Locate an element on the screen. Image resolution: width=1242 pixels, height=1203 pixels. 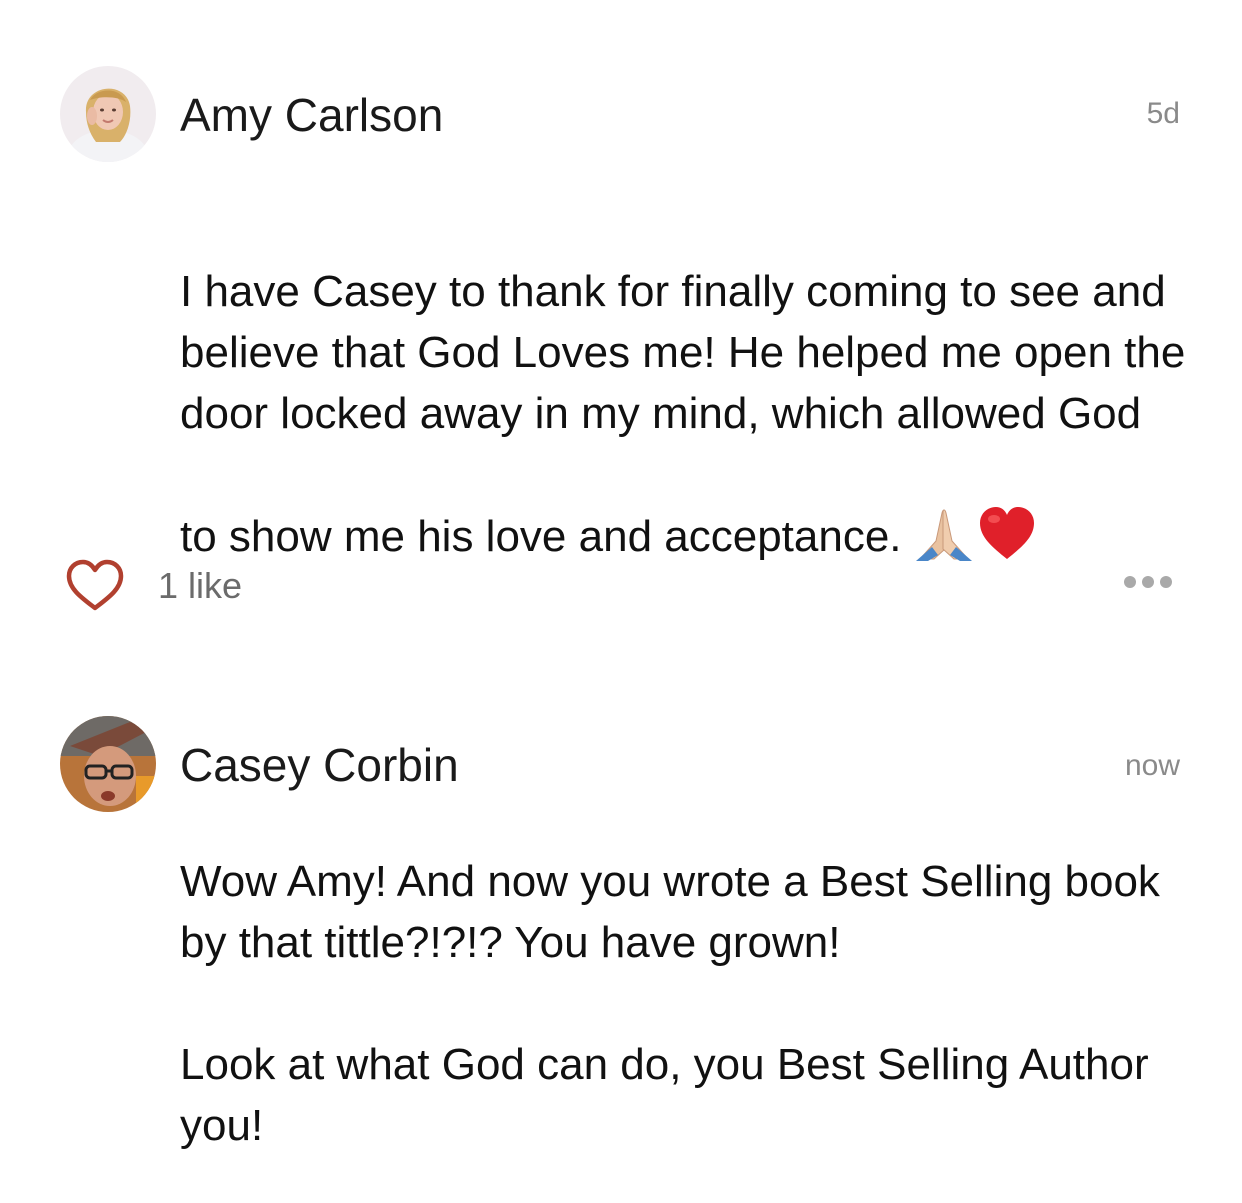
more-options-icon is located at coordinates (1148, 582).